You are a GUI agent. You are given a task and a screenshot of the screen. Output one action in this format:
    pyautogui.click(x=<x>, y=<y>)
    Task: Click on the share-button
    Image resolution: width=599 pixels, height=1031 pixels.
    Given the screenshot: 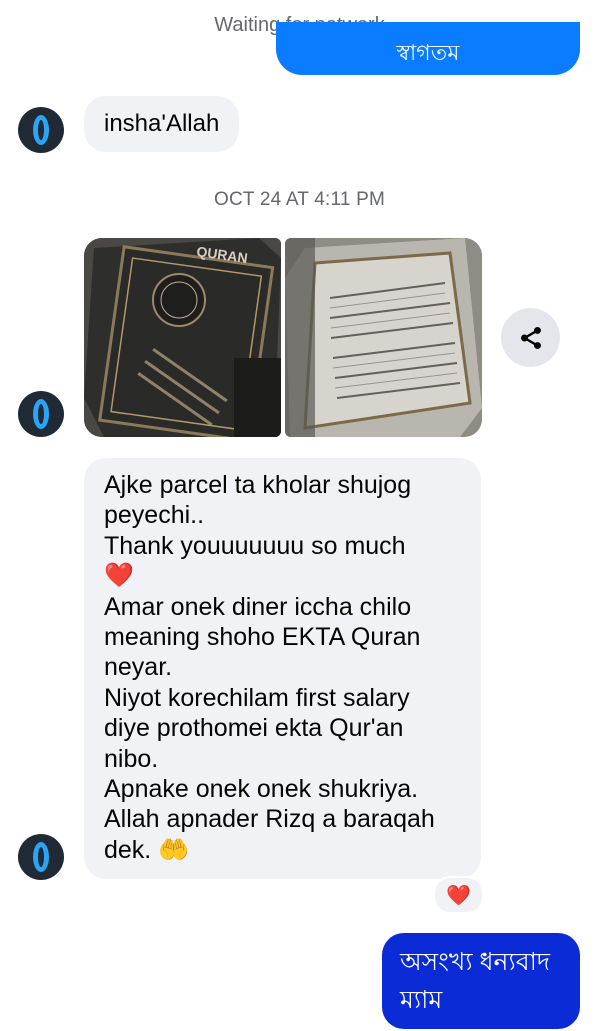 What is the action you would take?
    pyautogui.click(x=530, y=337)
    